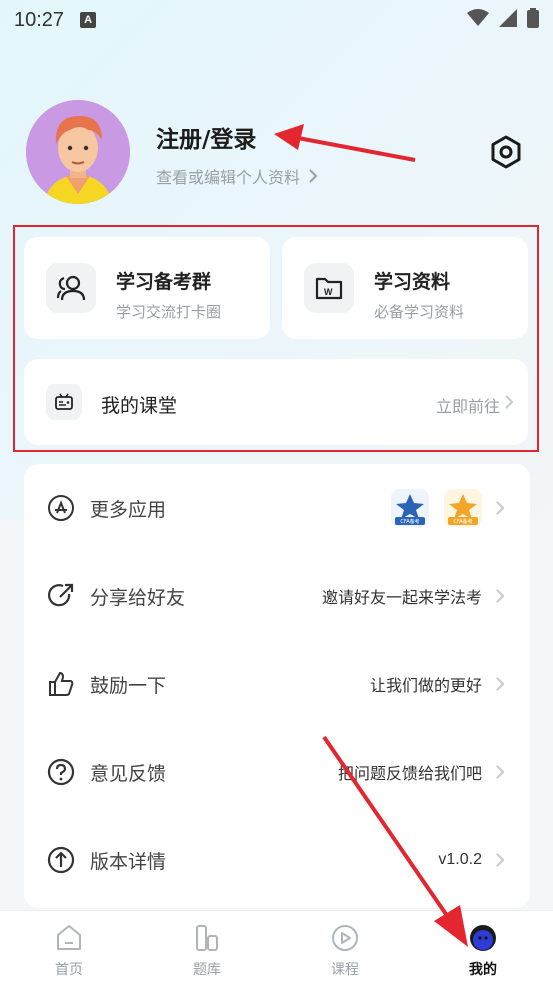 This screenshot has width=553, height=984. Describe the element at coordinates (277, 508) in the screenshot. I see `more-apps-row: 更多应用 CFA备考 CFA备考` at that location.